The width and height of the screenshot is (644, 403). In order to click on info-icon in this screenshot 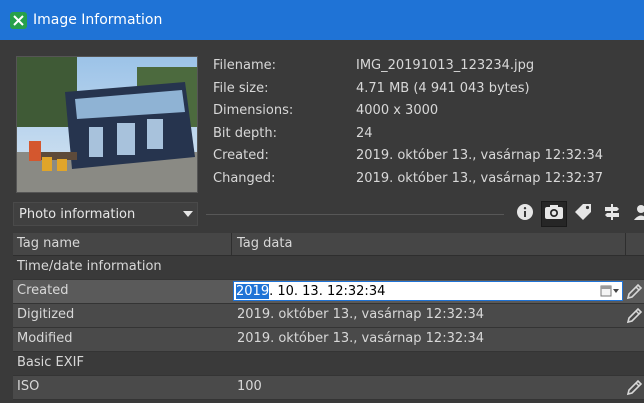, I will do `click(525, 214)`.